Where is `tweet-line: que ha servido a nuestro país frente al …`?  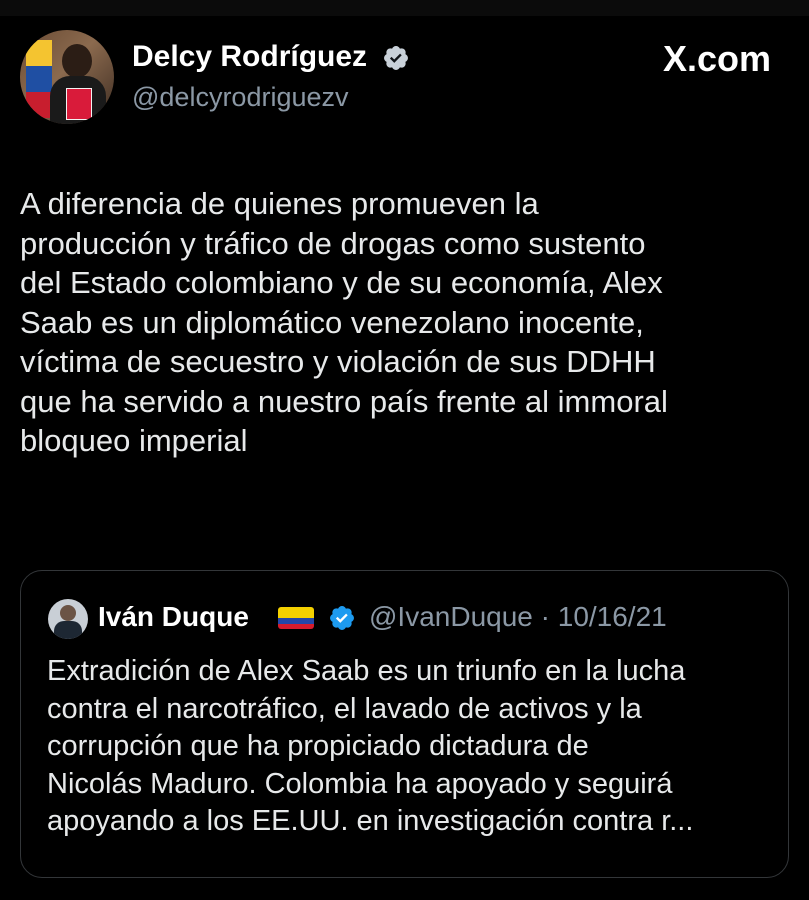
tweet-line: que ha servido a nuestro país frente al … is located at coordinates (344, 401).